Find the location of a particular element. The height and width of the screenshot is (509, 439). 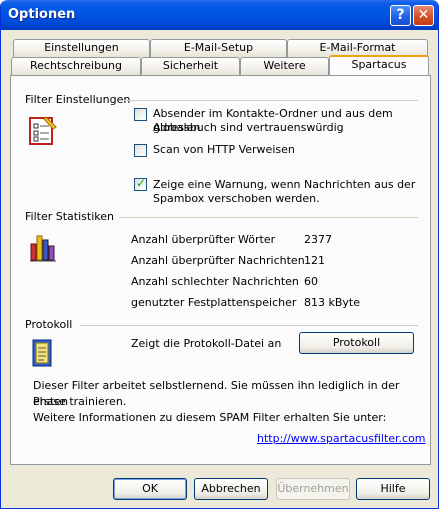

stat-bad-messages-label: Anzahl schlechter Nachrichten is located at coordinates (215, 281).